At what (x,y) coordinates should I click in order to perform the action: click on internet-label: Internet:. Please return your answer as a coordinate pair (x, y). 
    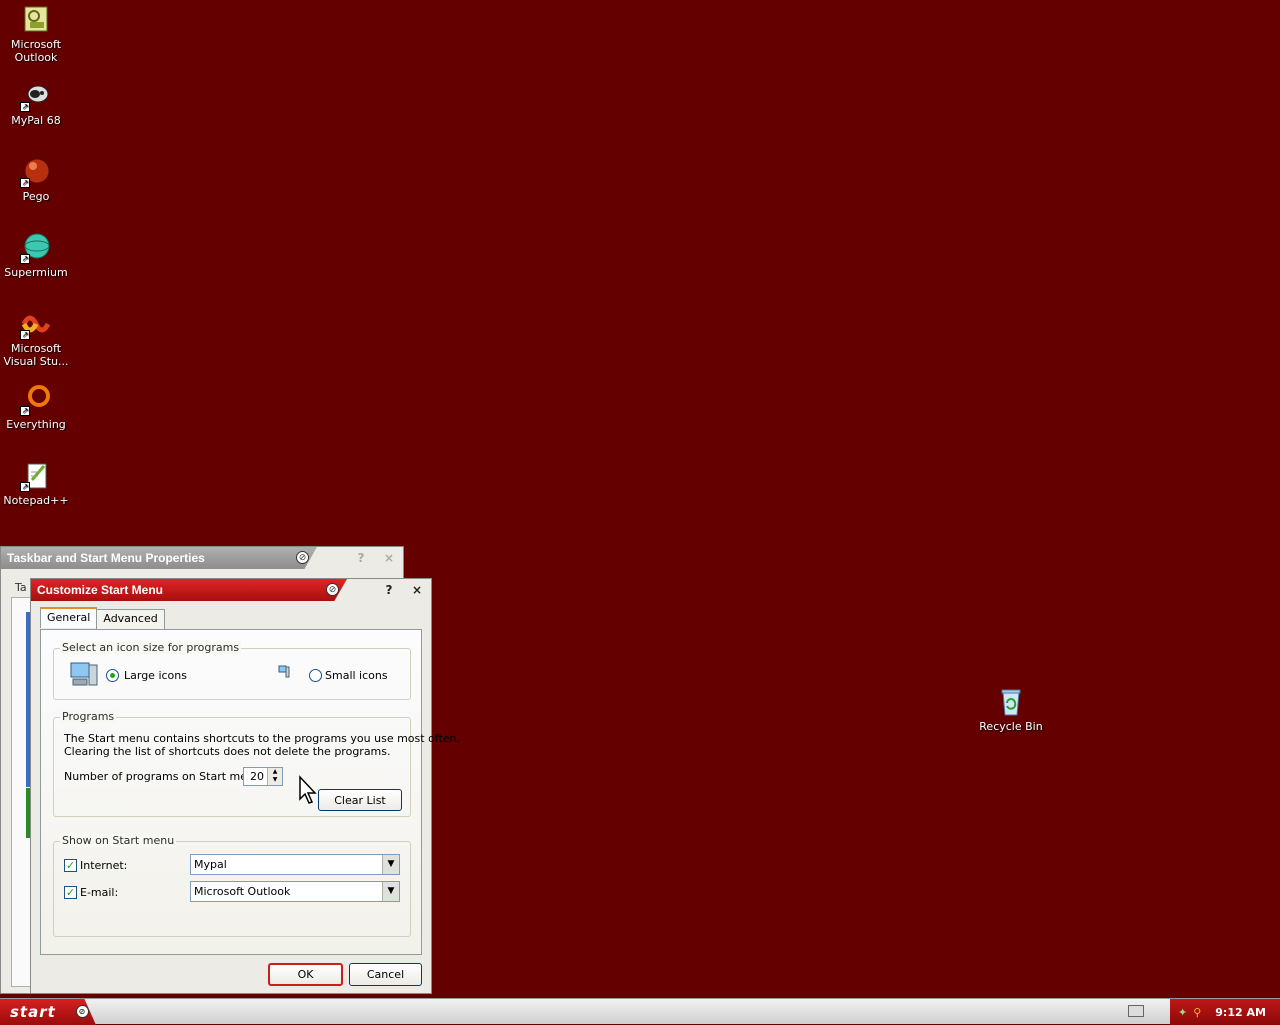
    Looking at the image, I should click on (103, 865).